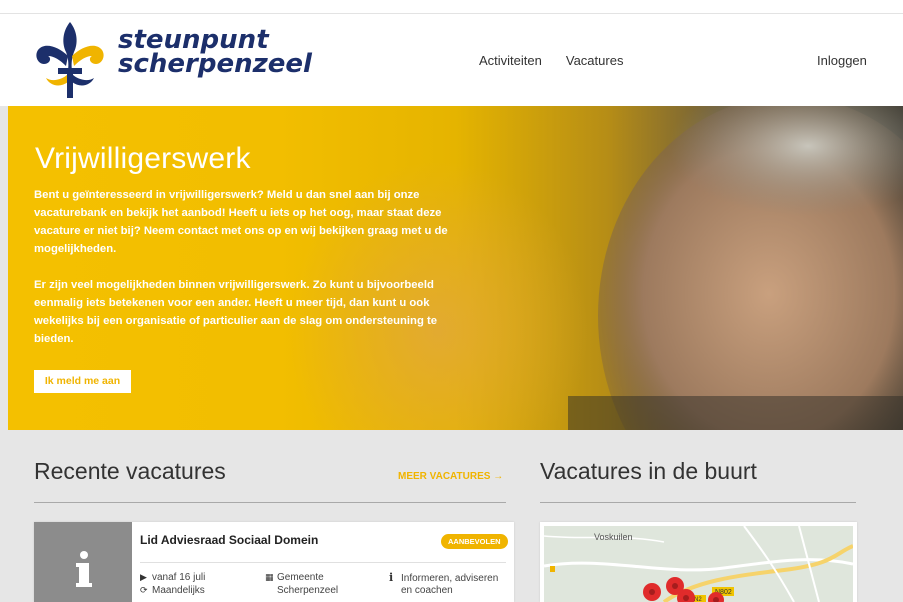  I want to click on main-nav: Activiteiten Vacatures, so click(551, 60).